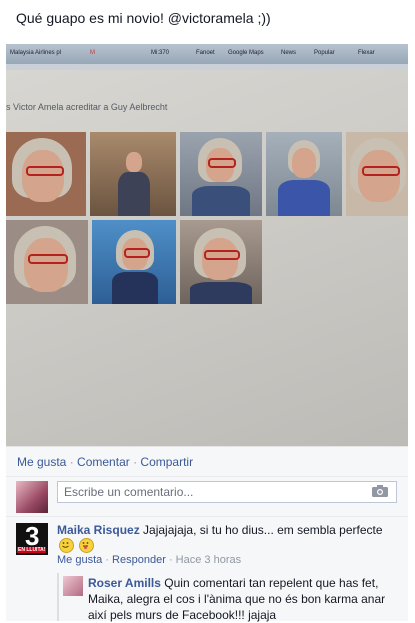 The height and width of the screenshot is (623, 415). Describe the element at coordinates (207, 461) in the screenshot. I see `post-action-bar: Me gusta · Comentar · Compartir` at that location.